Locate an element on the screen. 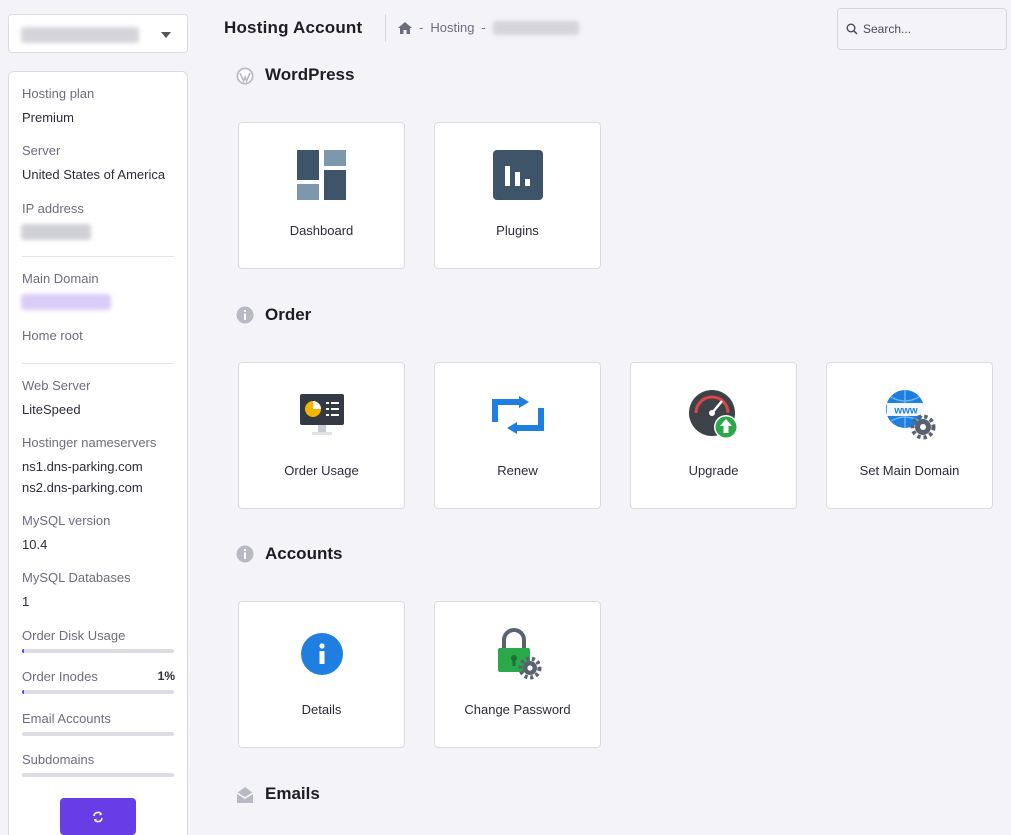 The width and height of the screenshot is (1011, 835). card-label: Upgrade is located at coordinates (713, 470).